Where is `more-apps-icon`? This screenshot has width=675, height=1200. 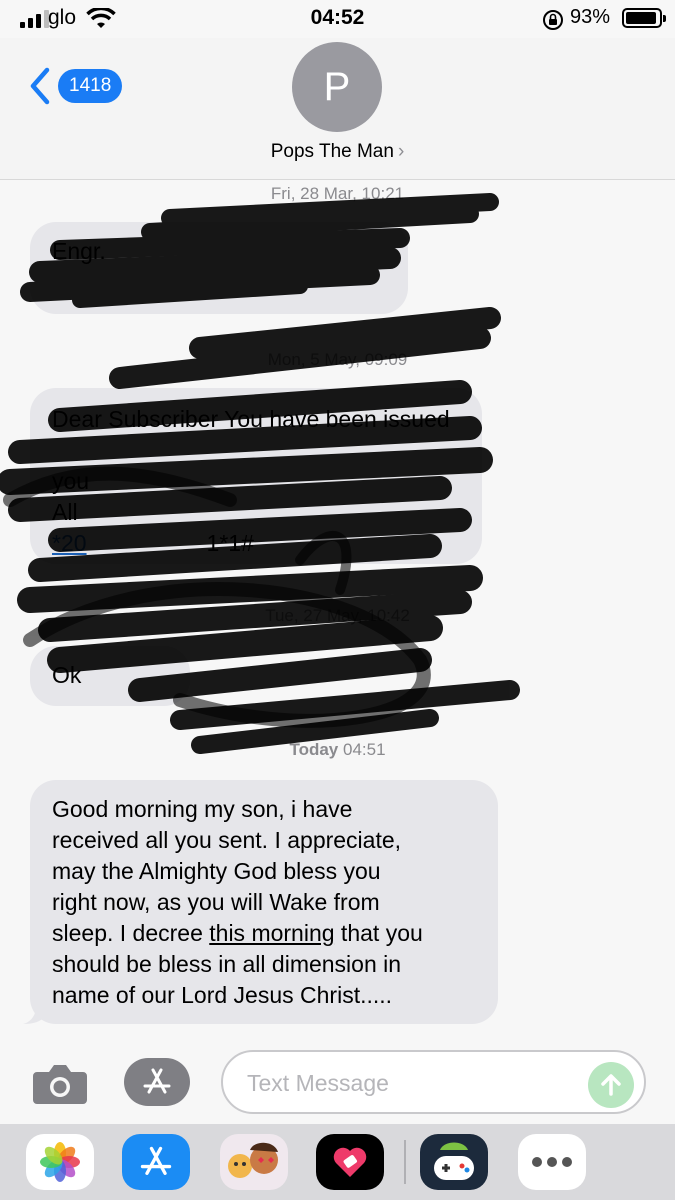
more-apps-icon is located at coordinates (552, 1162).